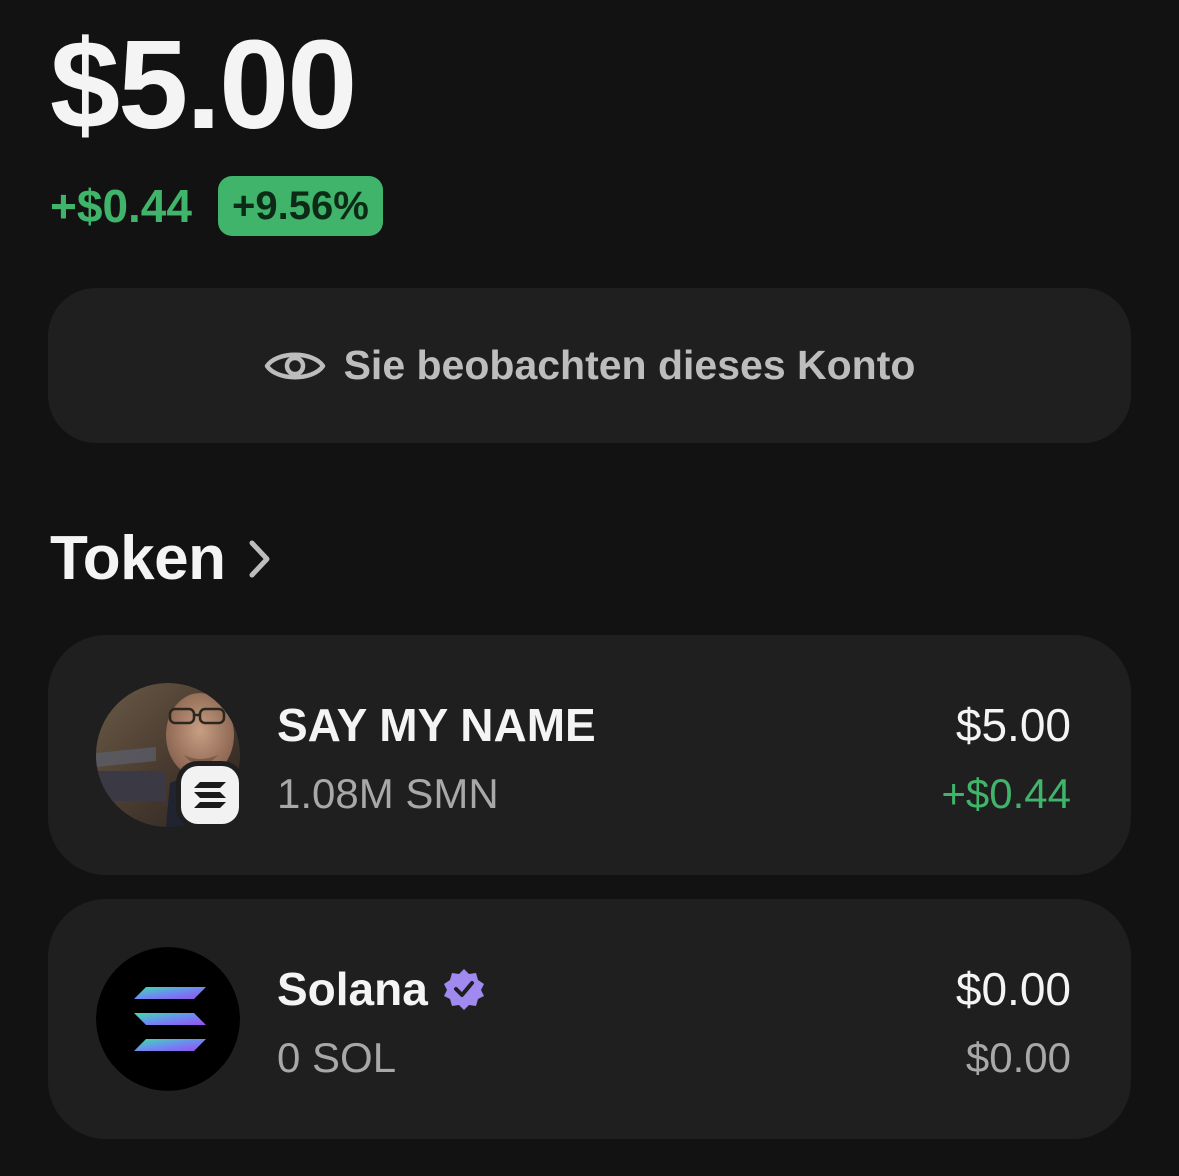 This screenshot has width=1179, height=1176. I want to click on tokens-section-header: Token, so click(161, 558).